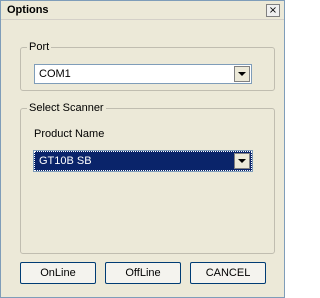 Image resolution: width=320 pixels, height=298 pixels. Describe the element at coordinates (228, 273) in the screenshot. I see `cancel-button: CANCEL` at that location.